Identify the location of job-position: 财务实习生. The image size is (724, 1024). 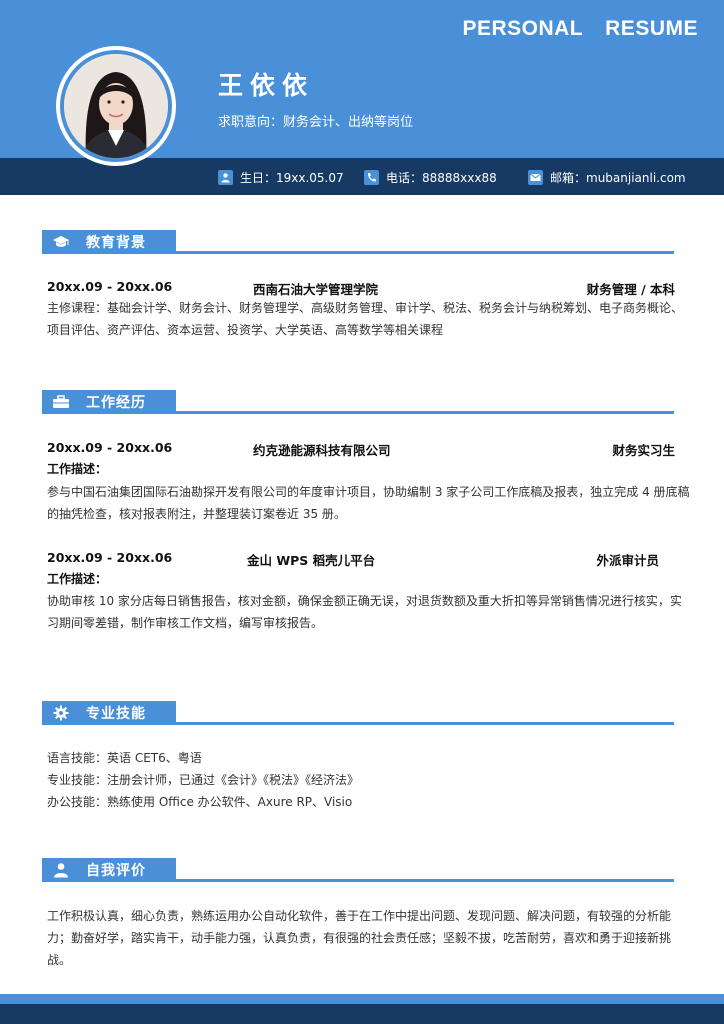
(643, 450).